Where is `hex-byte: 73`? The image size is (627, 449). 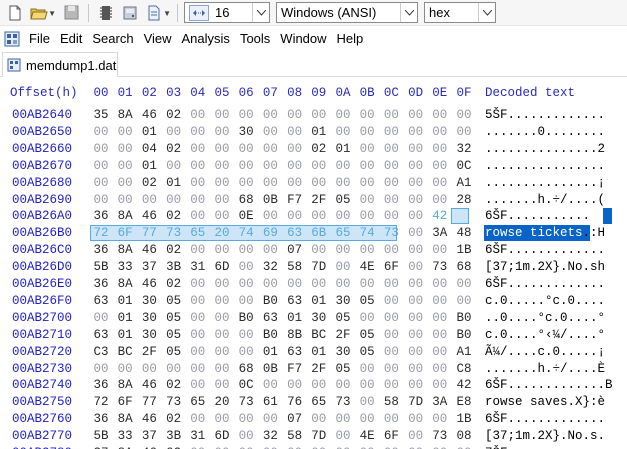
hex-byte: 73 is located at coordinates (174, 402).